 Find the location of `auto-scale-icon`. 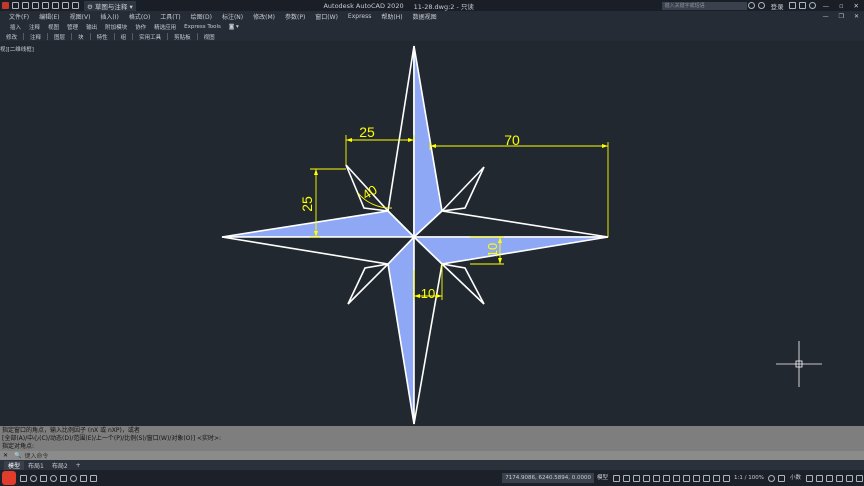

auto-scale-icon is located at coordinates (726, 478).